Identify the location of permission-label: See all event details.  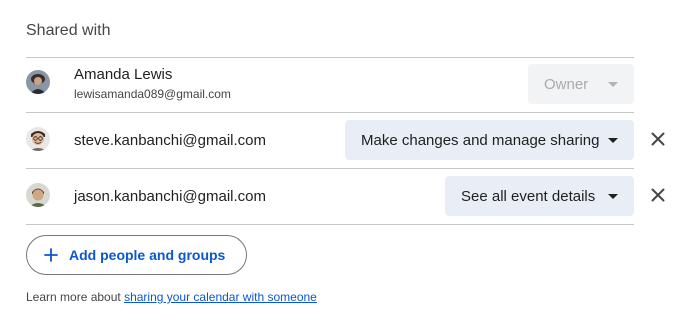
(528, 196).